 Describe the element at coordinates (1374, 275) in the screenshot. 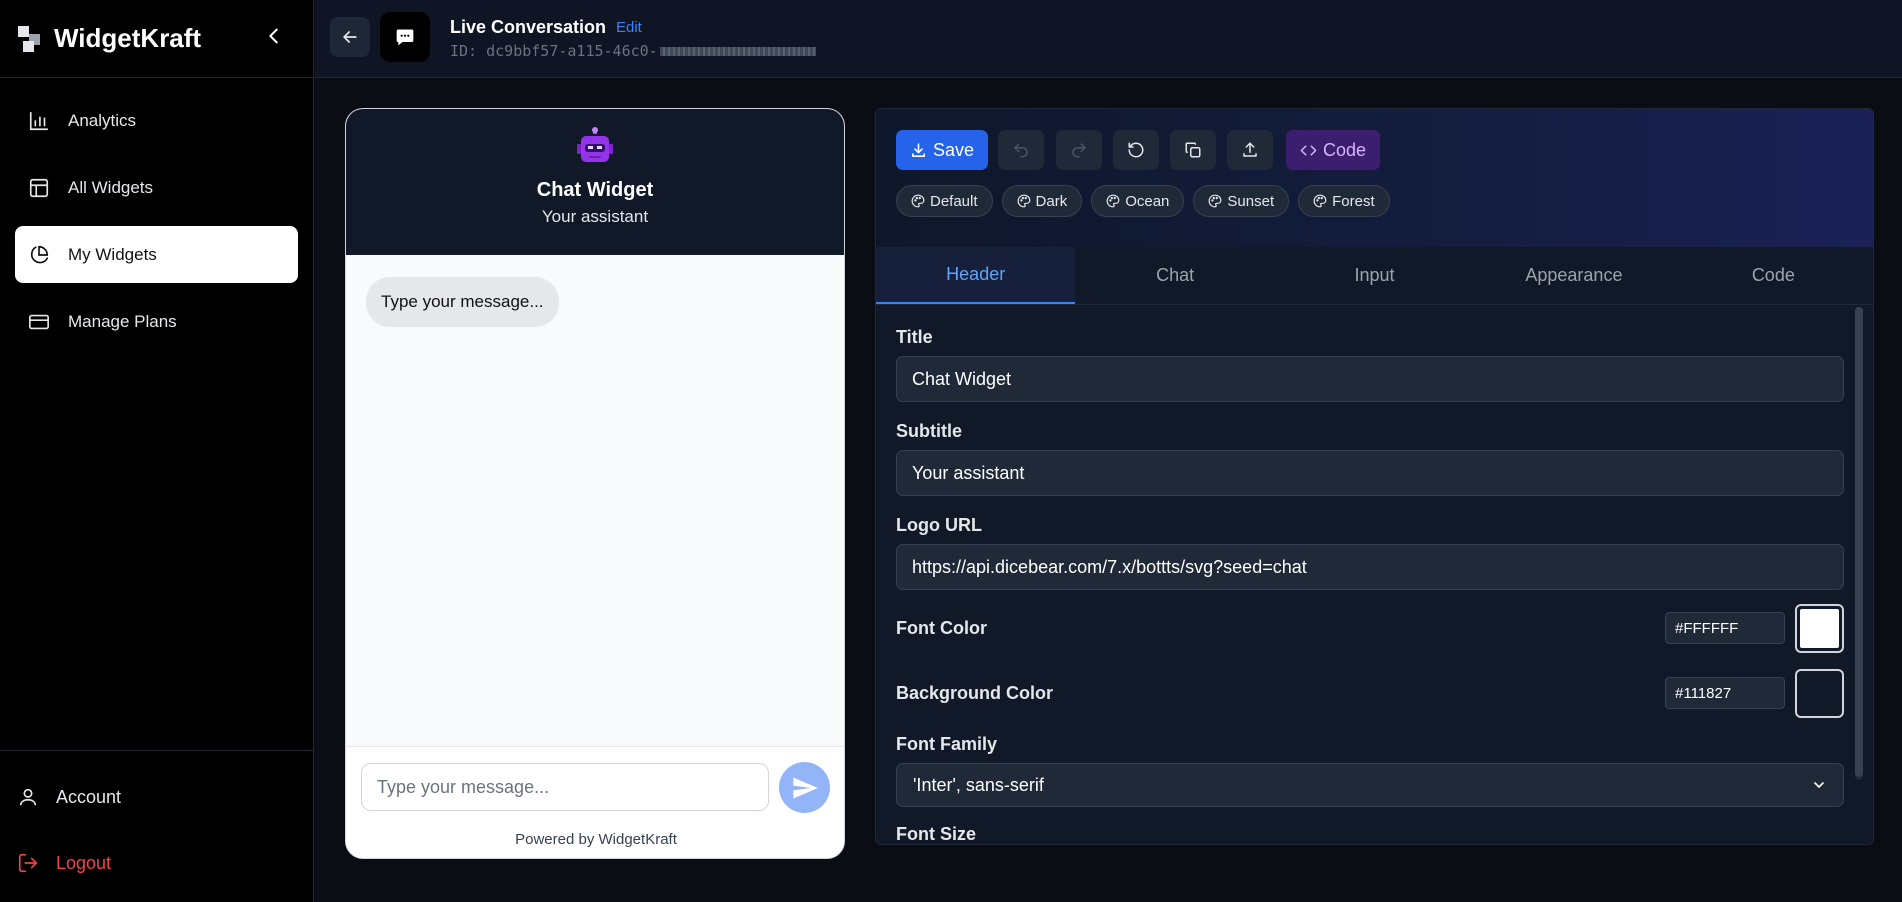

I see `tab-input: Input` at that location.